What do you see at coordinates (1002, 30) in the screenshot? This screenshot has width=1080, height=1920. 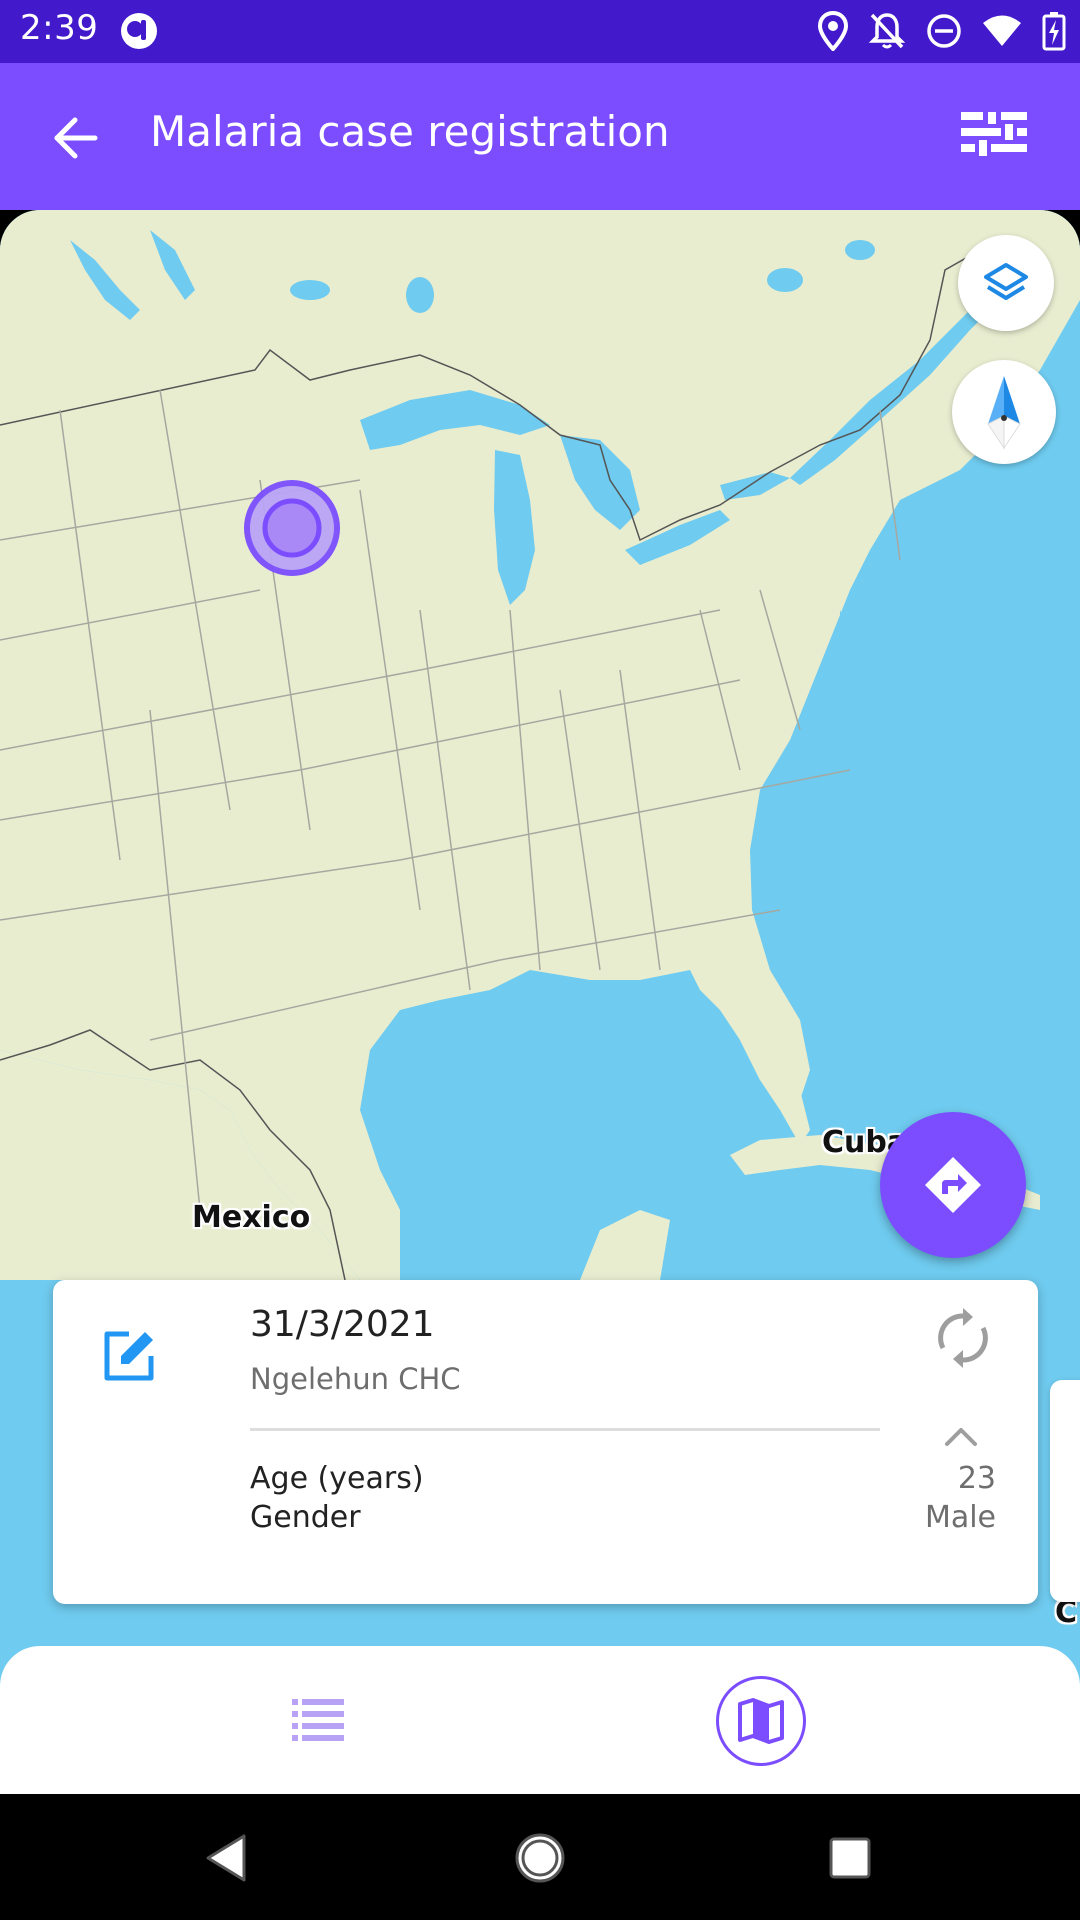 I see `wifi-icon` at bounding box center [1002, 30].